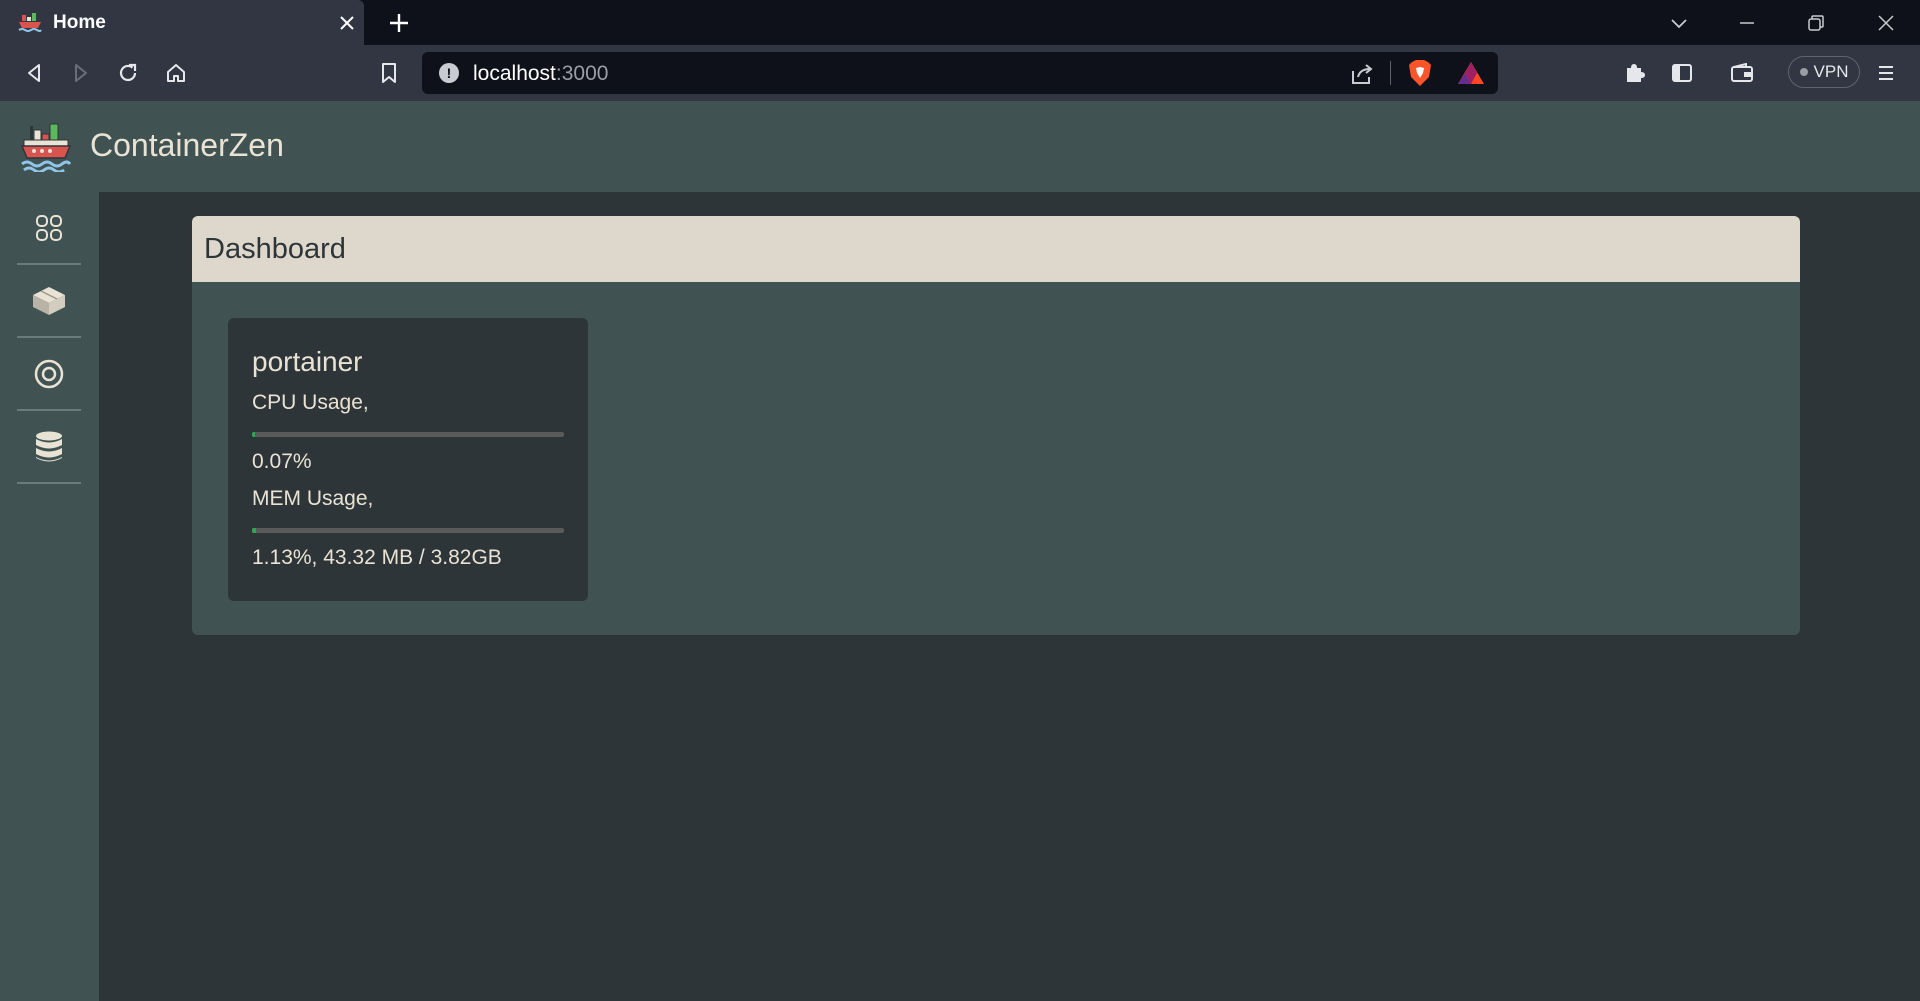 This screenshot has width=1920, height=1001. Describe the element at coordinates (408, 530) in the screenshot. I see `mem-usage-bar` at that location.